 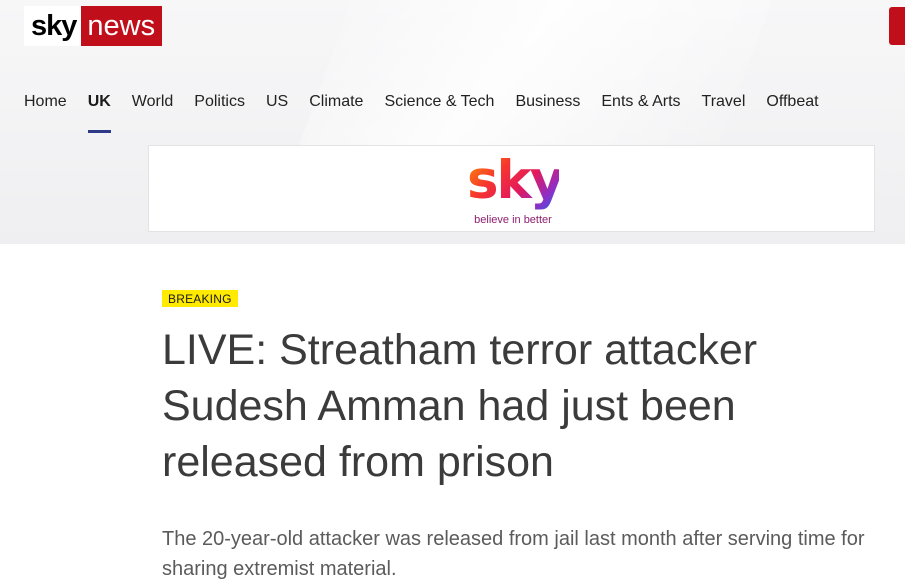 What do you see at coordinates (122, 26) in the screenshot?
I see `logo-news-text: news` at bounding box center [122, 26].